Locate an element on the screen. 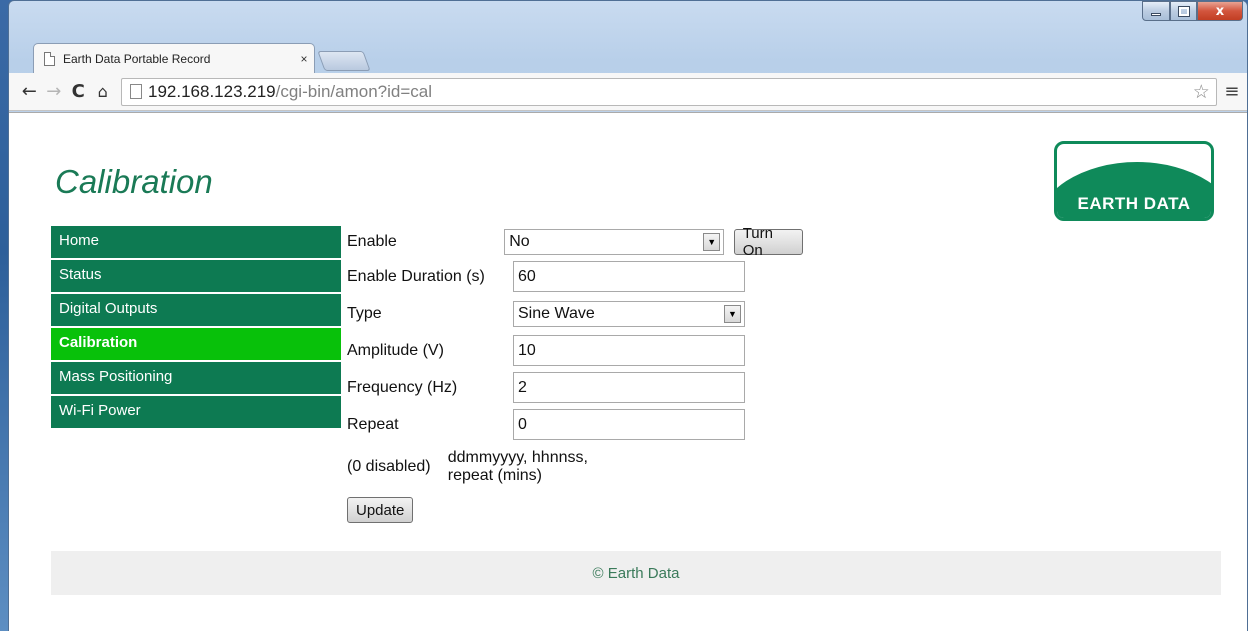 Image resolution: width=1248 pixels, height=631 pixels. sidebar-item-status: Status is located at coordinates (196, 276).